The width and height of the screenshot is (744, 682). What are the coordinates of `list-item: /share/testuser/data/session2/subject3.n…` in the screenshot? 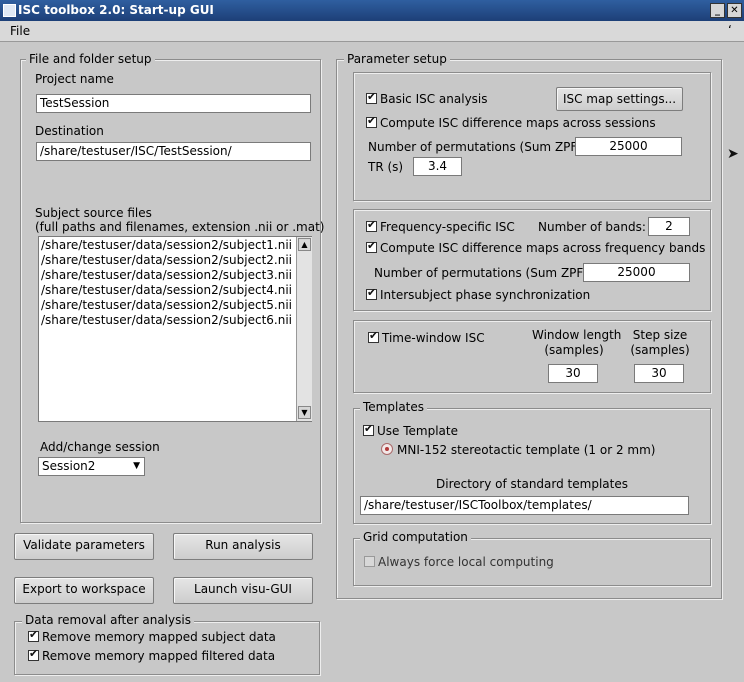 It's located at (166, 275).